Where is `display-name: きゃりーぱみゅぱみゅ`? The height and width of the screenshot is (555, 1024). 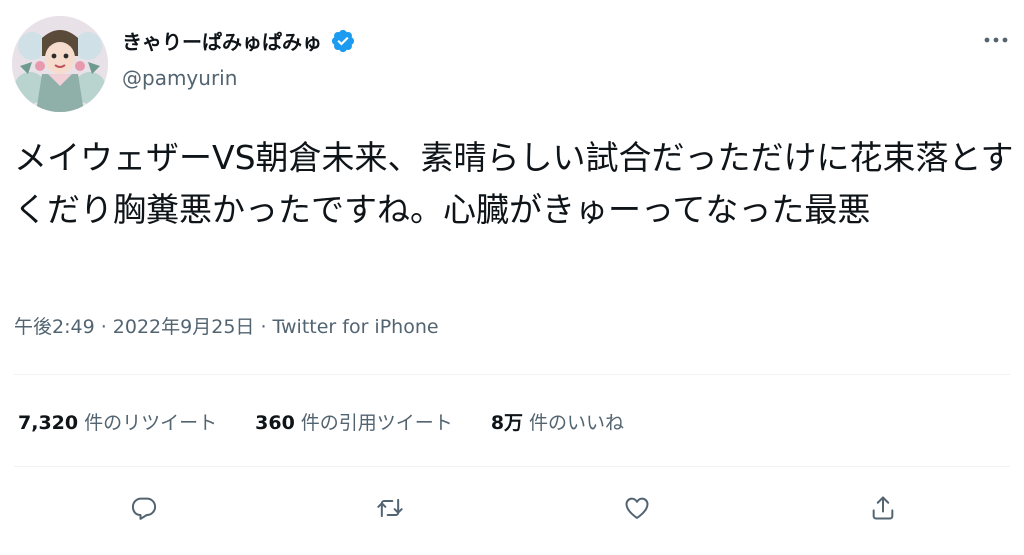
display-name: きゃりーぱみゅぱみゅ is located at coordinates (222, 40).